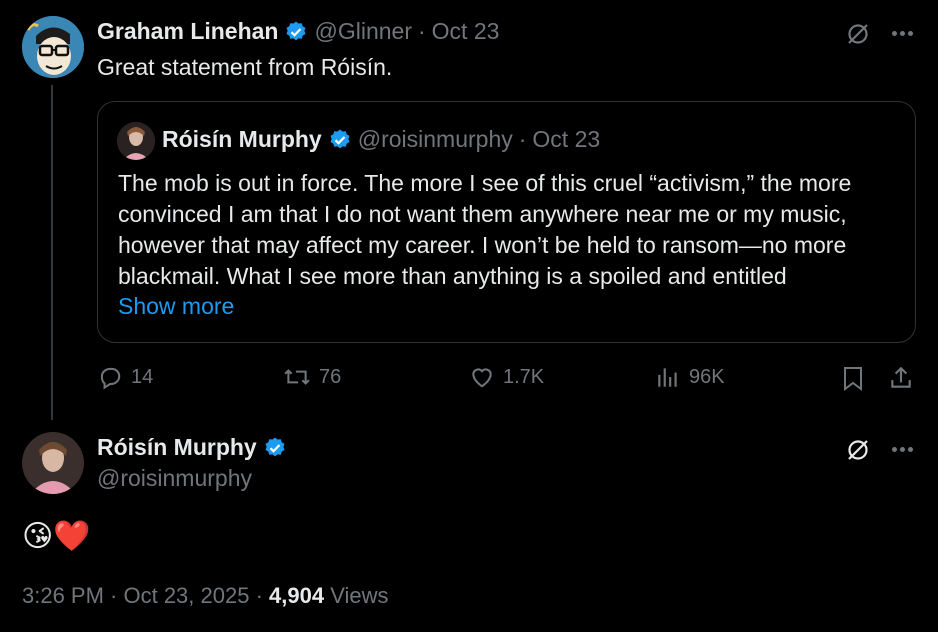 This screenshot has width=938, height=632. What do you see at coordinates (297, 377) in the screenshot?
I see `repost-icon` at bounding box center [297, 377].